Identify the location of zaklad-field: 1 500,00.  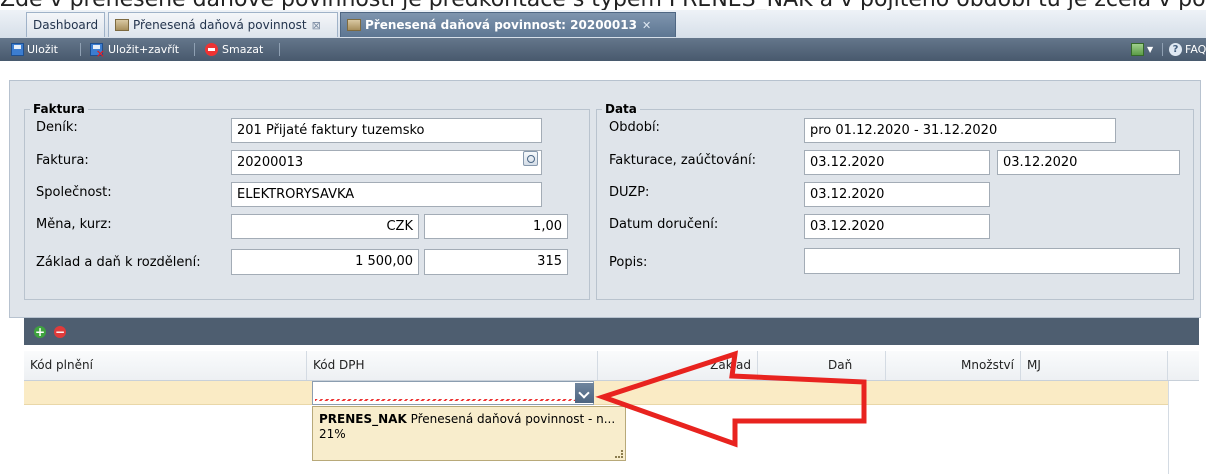
(325, 262).